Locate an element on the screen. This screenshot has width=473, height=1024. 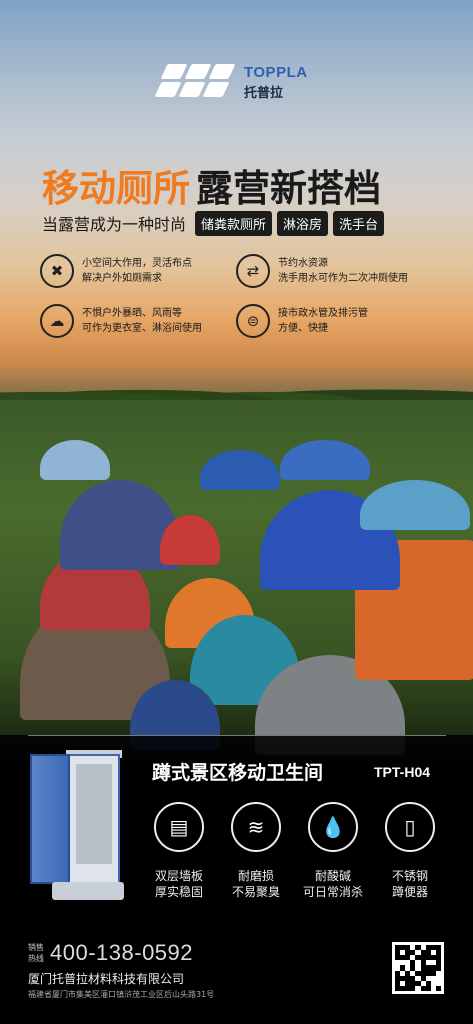
company-name: 厦门托普拉材料科技有限公司 is located at coordinates (106, 979).